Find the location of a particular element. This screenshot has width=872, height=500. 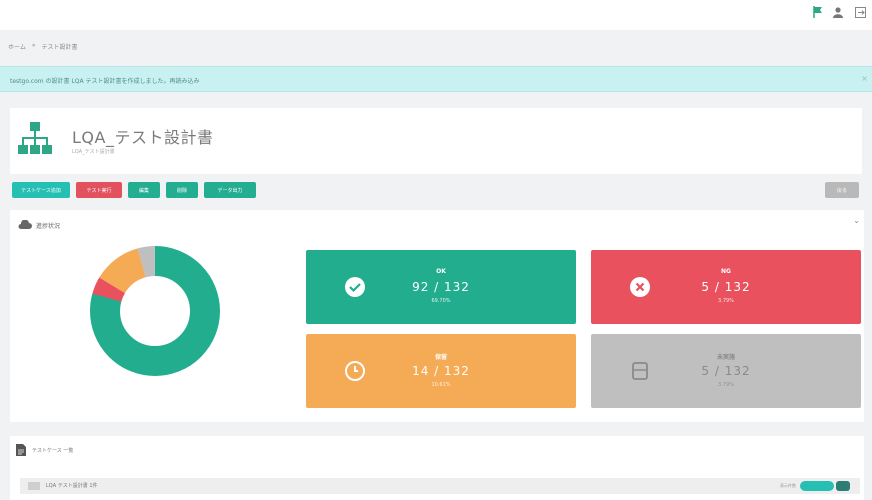

tile-untested-percent: 3.79% is located at coordinates (726, 385).